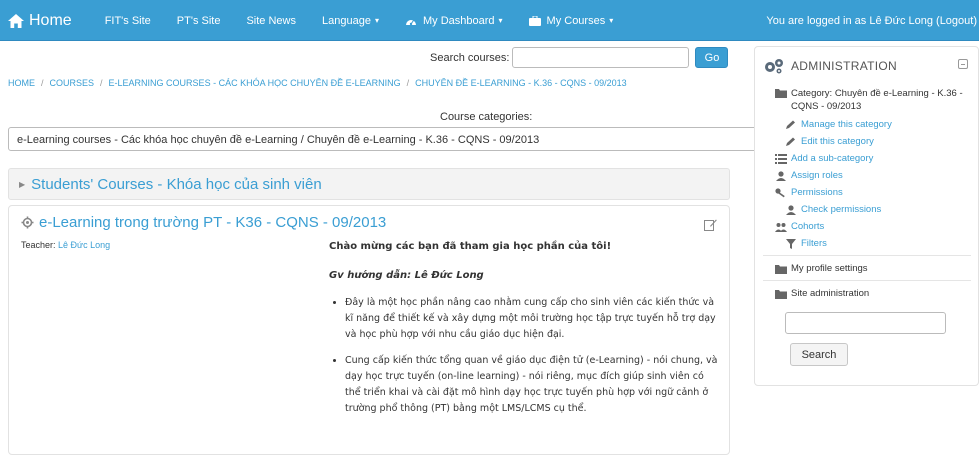  I want to click on nav-home-label: Home, so click(50, 20).